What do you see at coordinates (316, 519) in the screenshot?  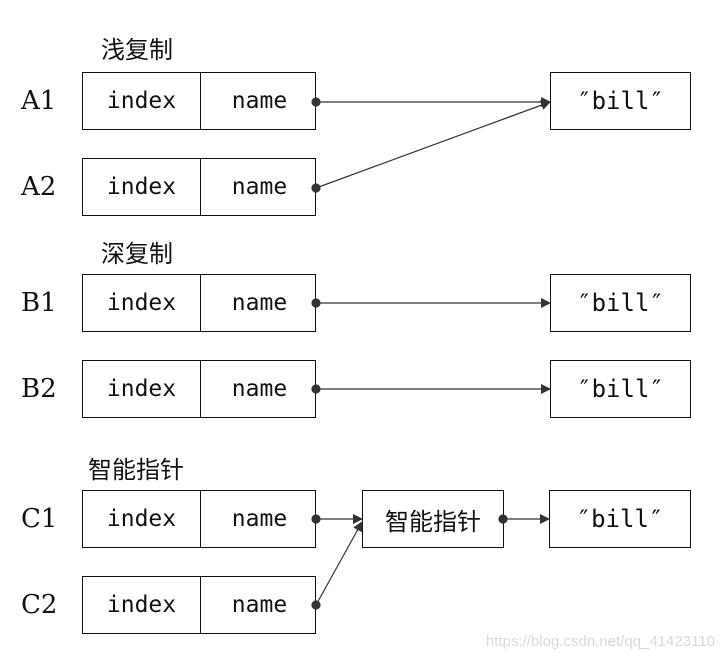 I see `pointer-dot-c1` at bounding box center [316, 519].